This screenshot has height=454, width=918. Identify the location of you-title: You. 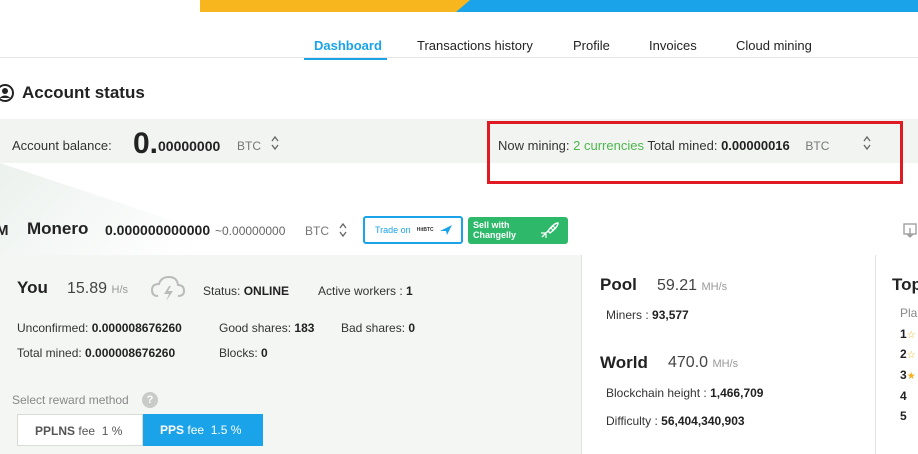
(32, 287).